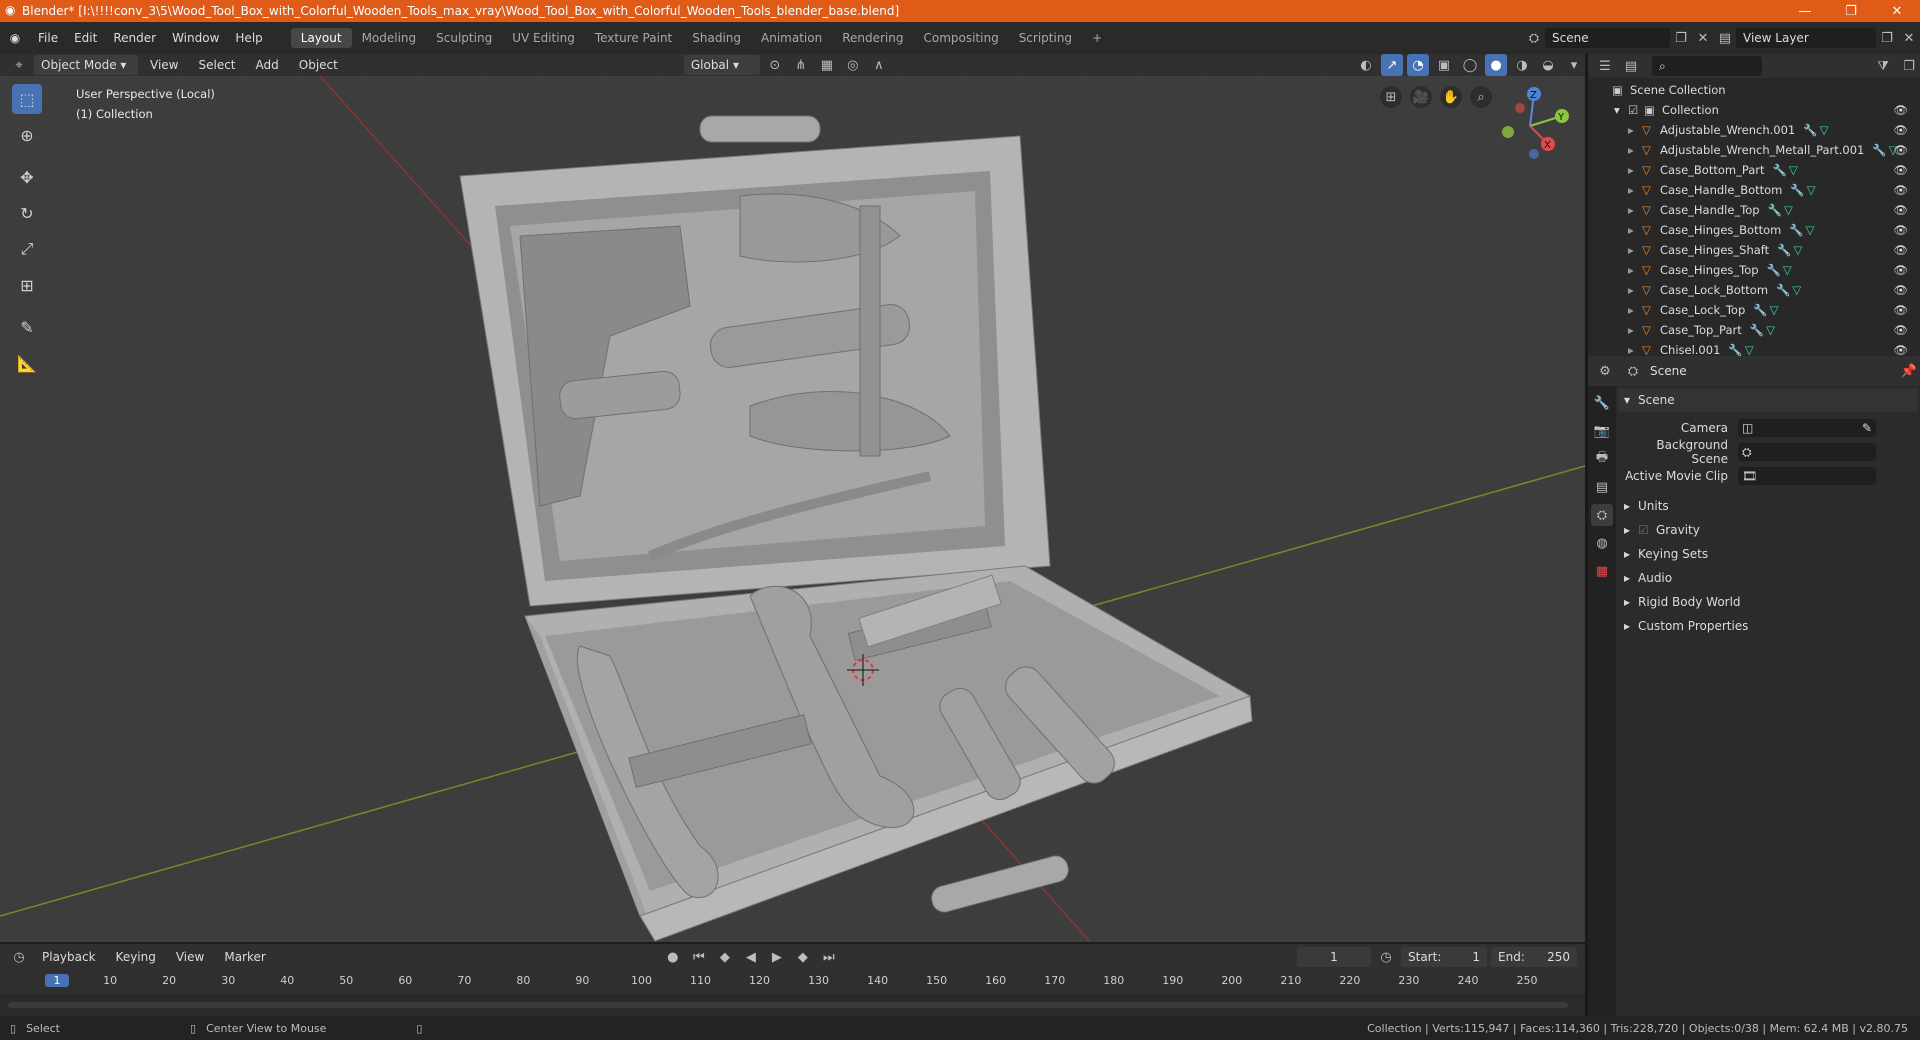 The image size is (1920, 1040). What do you see at coordinates (801, 65) in the screenshot?
I see `snap-icon: ⋔` at bounding box center [801, 65].